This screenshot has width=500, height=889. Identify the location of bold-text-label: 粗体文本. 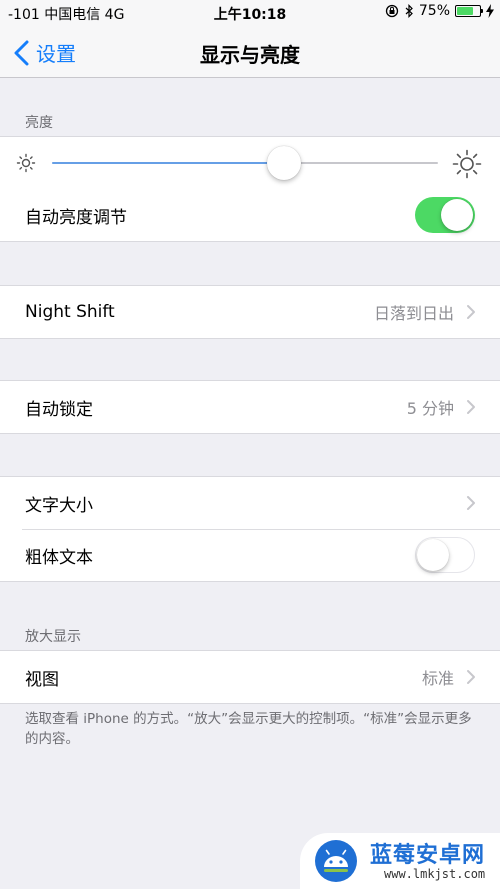
(59, 557).